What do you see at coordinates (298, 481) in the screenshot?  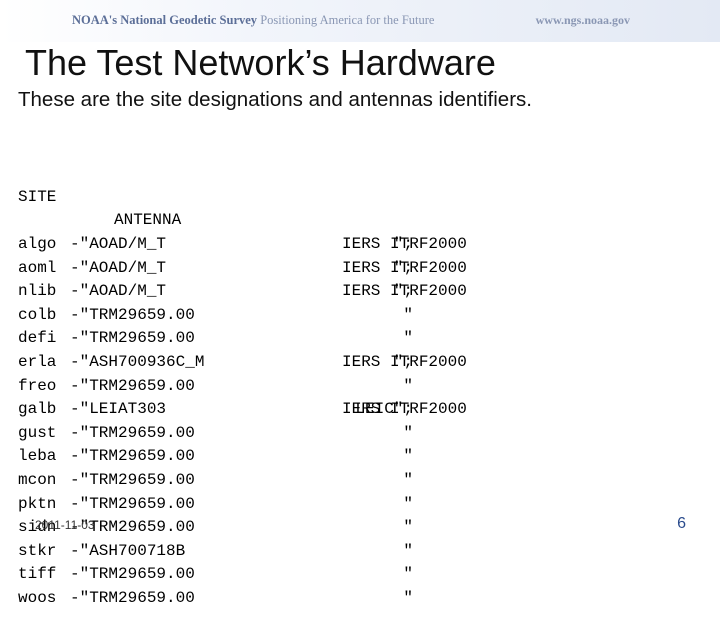 I see `table-row: mcon -"TRM29659.00 "` at bounding box center [298, 481].